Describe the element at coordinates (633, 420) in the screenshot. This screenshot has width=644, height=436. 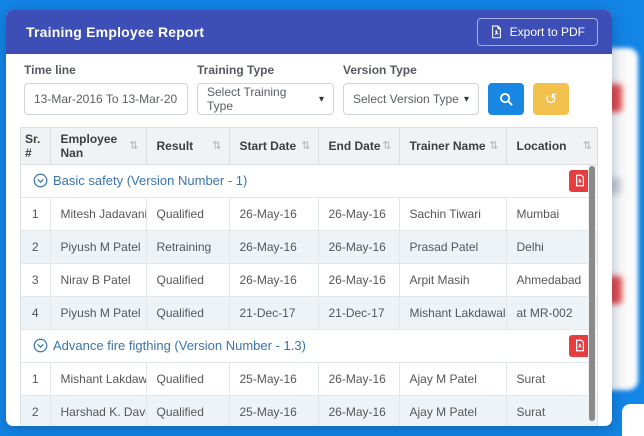
I see `background-page-corner` at that location.